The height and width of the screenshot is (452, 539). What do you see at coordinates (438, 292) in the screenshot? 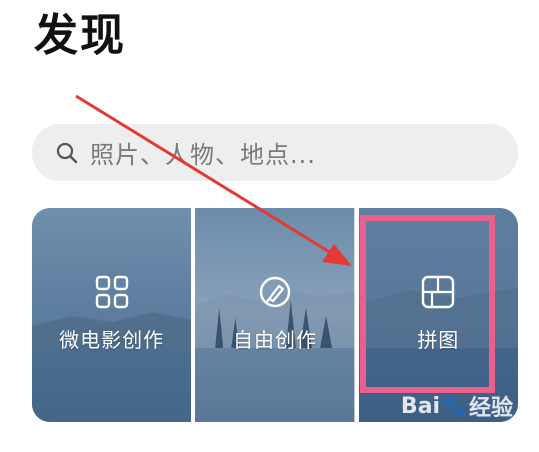
I see `collage-icon` at bounding box center [438, 292].